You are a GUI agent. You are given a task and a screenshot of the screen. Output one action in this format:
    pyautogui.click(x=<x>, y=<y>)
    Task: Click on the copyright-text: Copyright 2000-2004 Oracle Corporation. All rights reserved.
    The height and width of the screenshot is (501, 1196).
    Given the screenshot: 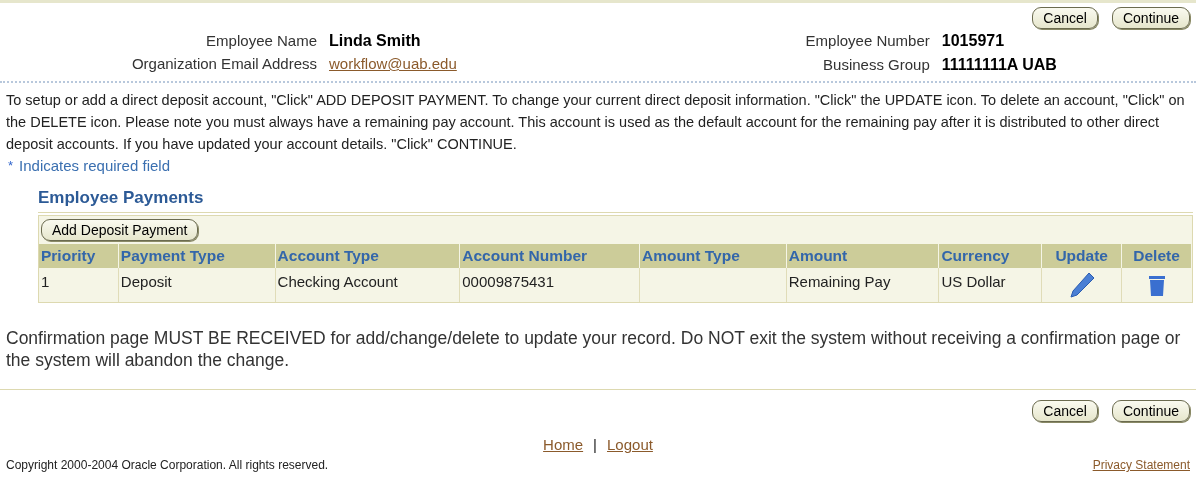 What is the action you would take?
    pyautogui.click(x=167, y=465)
    